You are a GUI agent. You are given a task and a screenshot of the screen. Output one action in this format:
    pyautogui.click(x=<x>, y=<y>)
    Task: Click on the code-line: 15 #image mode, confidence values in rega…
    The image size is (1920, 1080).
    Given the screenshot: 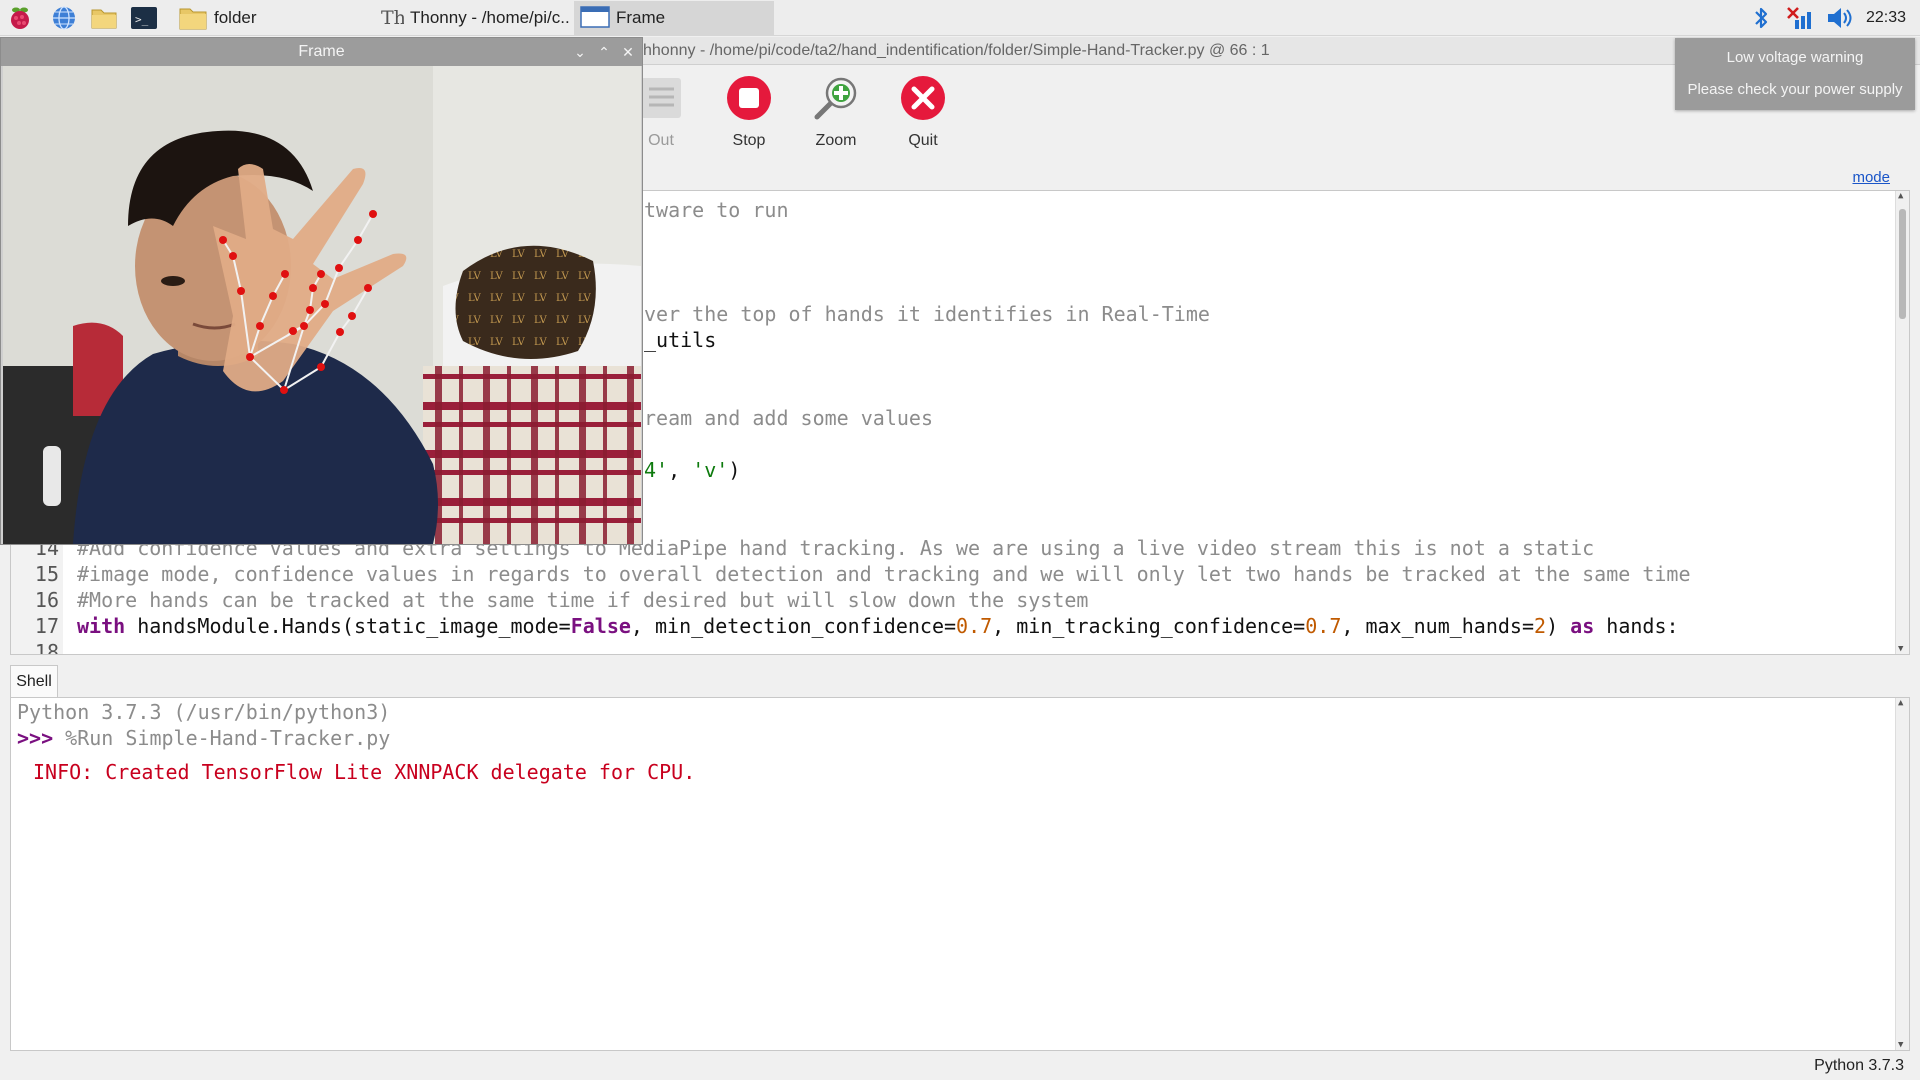 What is the action you would take?
    pyautogui.click(x=951, y=574)
    